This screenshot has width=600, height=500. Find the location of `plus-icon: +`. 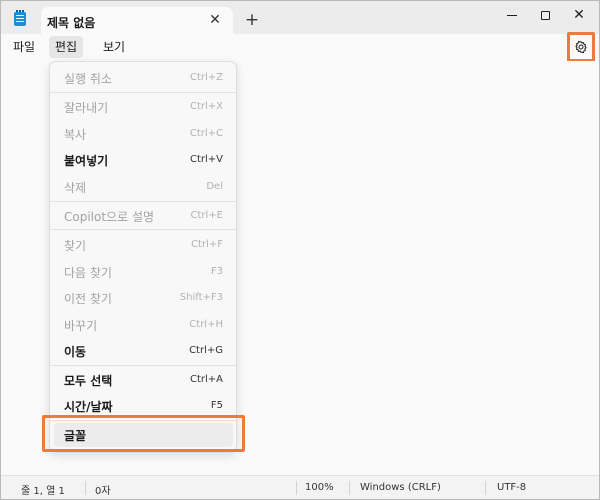

plus-icon: + is located at coordinates (252, 20).